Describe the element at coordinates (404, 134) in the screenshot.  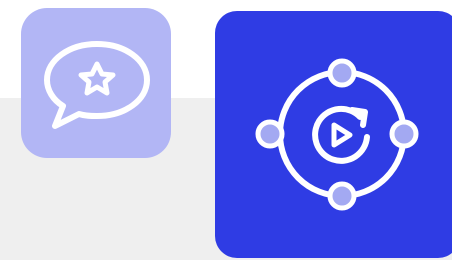
I see `orbit-node-right` at that location.